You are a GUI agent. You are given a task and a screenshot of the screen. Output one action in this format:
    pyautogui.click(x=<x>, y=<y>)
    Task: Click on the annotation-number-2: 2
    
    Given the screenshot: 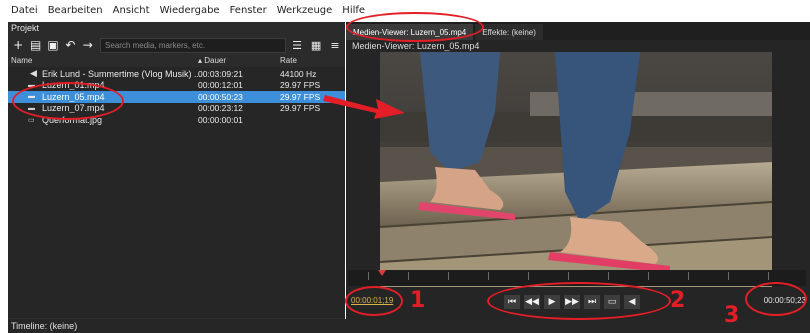 What is the action you would take?
    pyautogui.click(x=678, y=300)
    